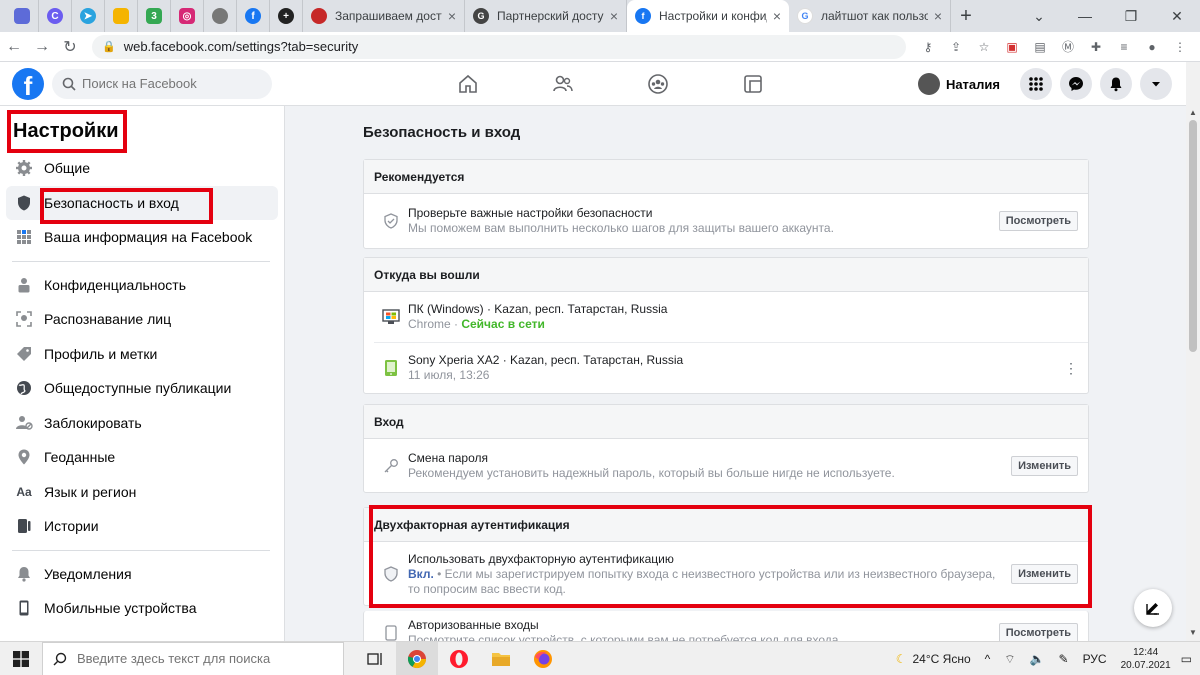 The image size is (1200, 675). Describe the element at coordinates (1096, 47) in the screenshot. I see `puzzle-icon: ✚` at that location.